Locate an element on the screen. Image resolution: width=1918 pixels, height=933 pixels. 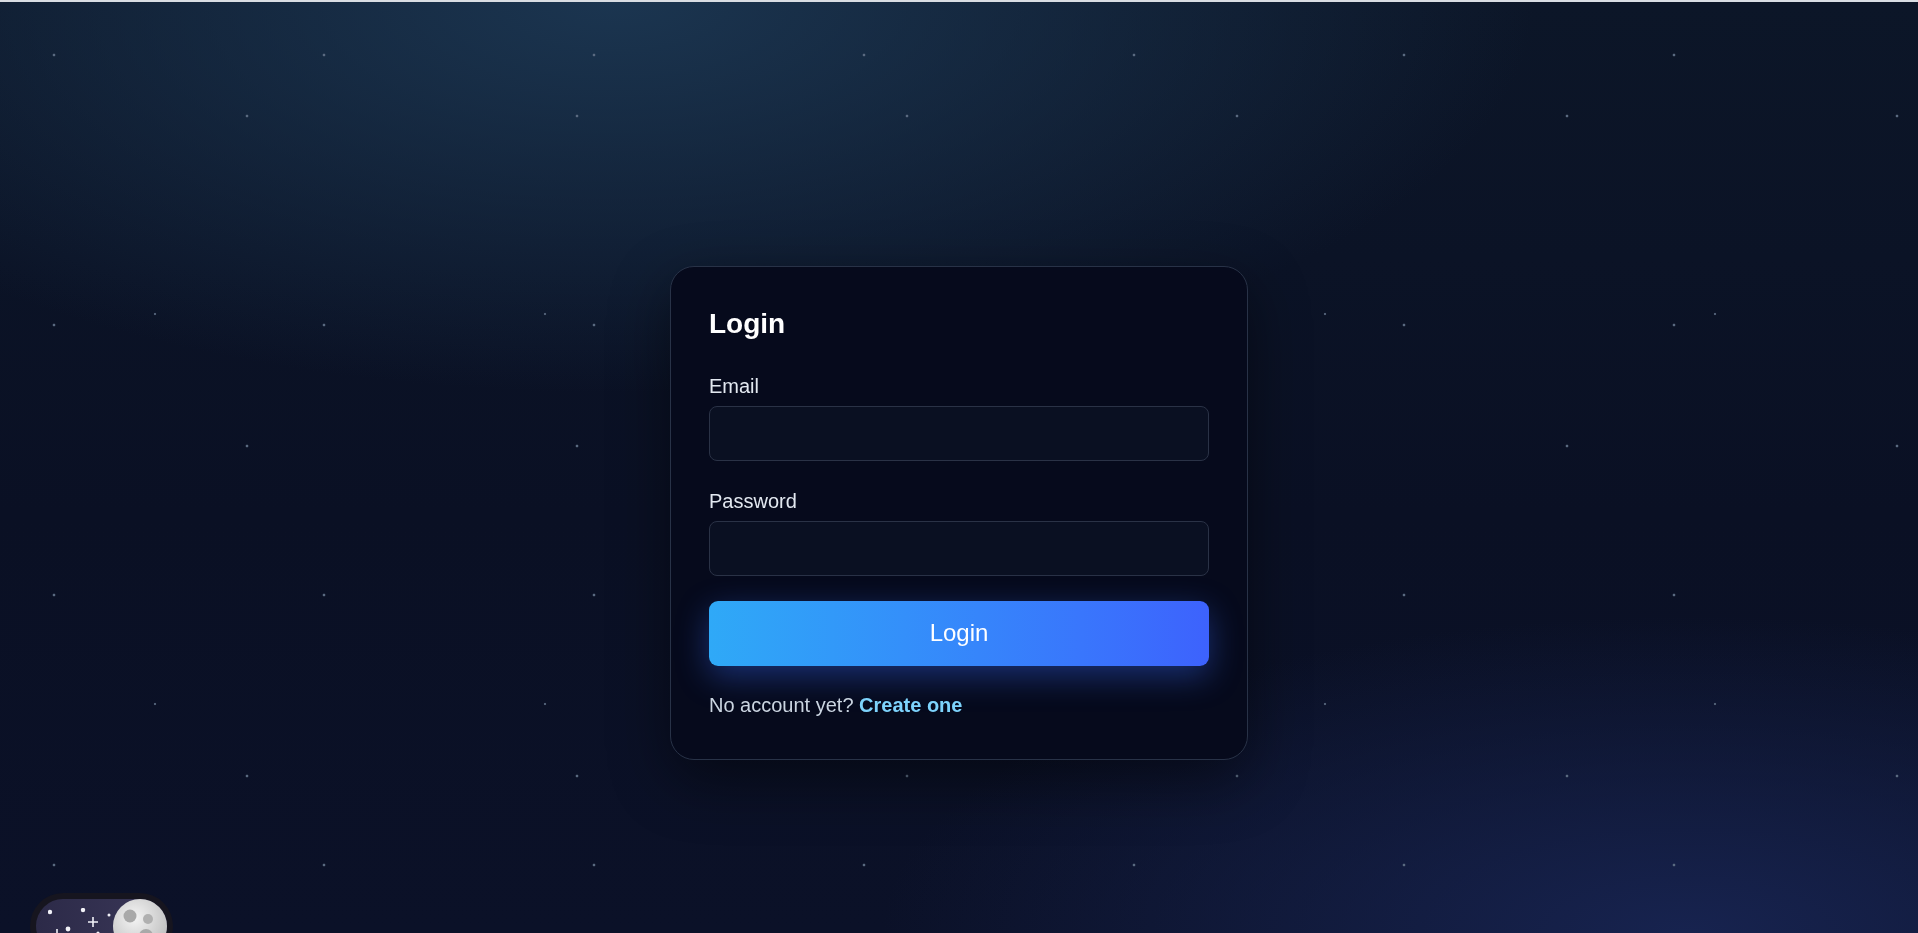
field-label: Password is located at coordinates (753, 500).